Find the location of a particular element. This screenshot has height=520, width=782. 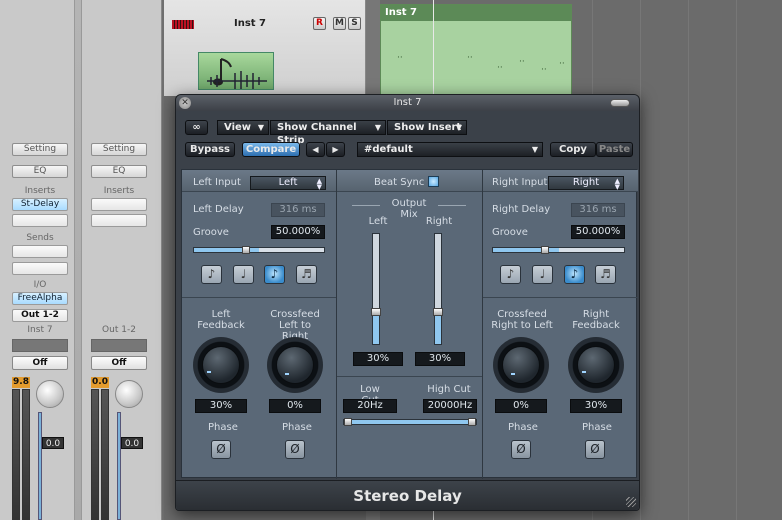

bypass-button: Bypass is located at coordinates (210, 149).